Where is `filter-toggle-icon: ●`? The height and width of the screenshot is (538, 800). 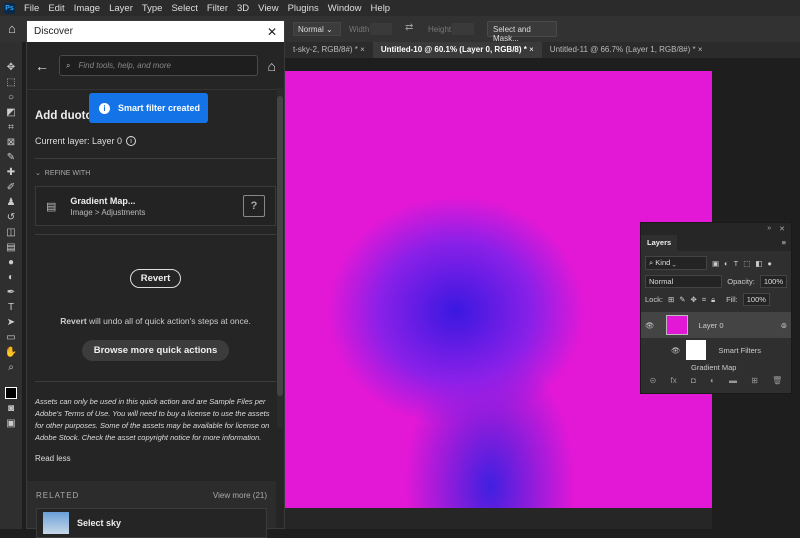
filter-toggle-icon: ● is located at coordinates (769, 263).